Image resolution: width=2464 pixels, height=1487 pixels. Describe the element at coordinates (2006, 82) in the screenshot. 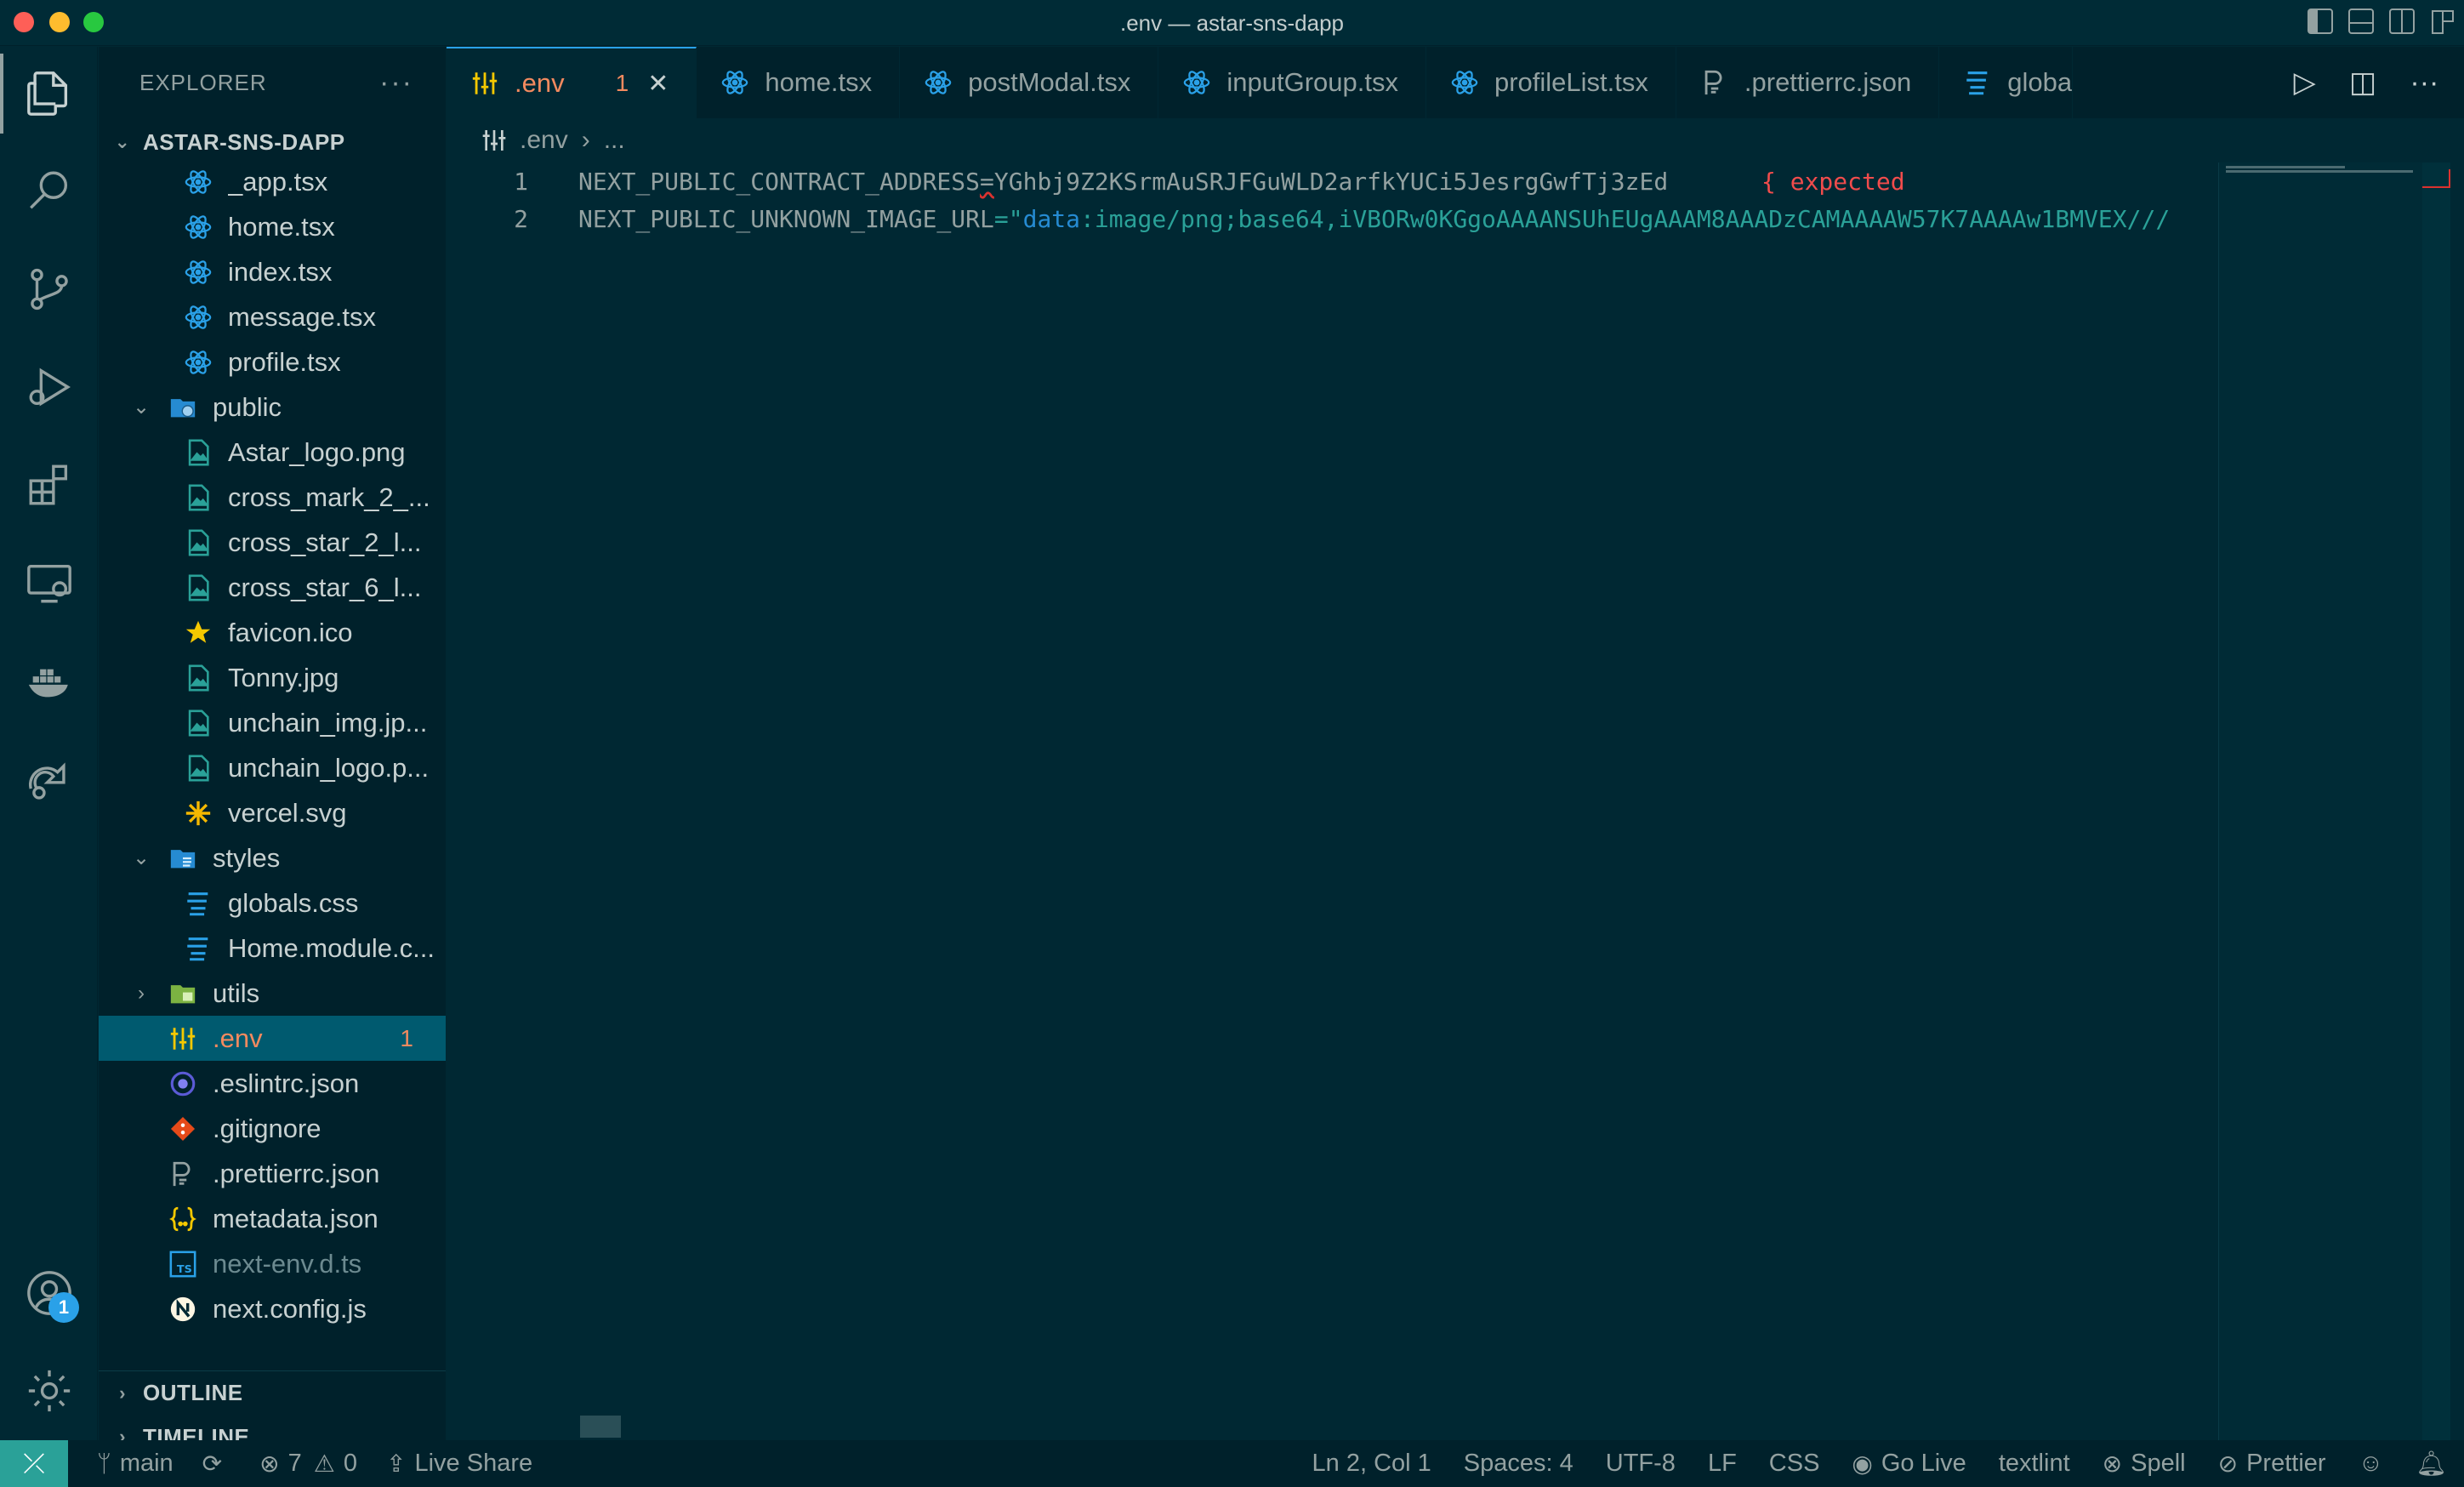

I see `tab-globa: globa` at that location.